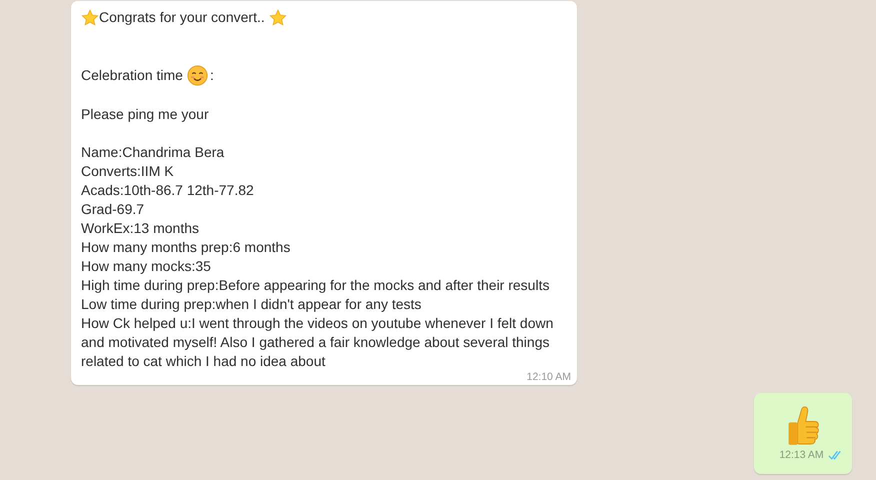 The height and width of the screenshot is (480, 876). Describe the element at coordinates (113, 209) in the screenshot. I see `message-text: Grad-69.7` at that location.